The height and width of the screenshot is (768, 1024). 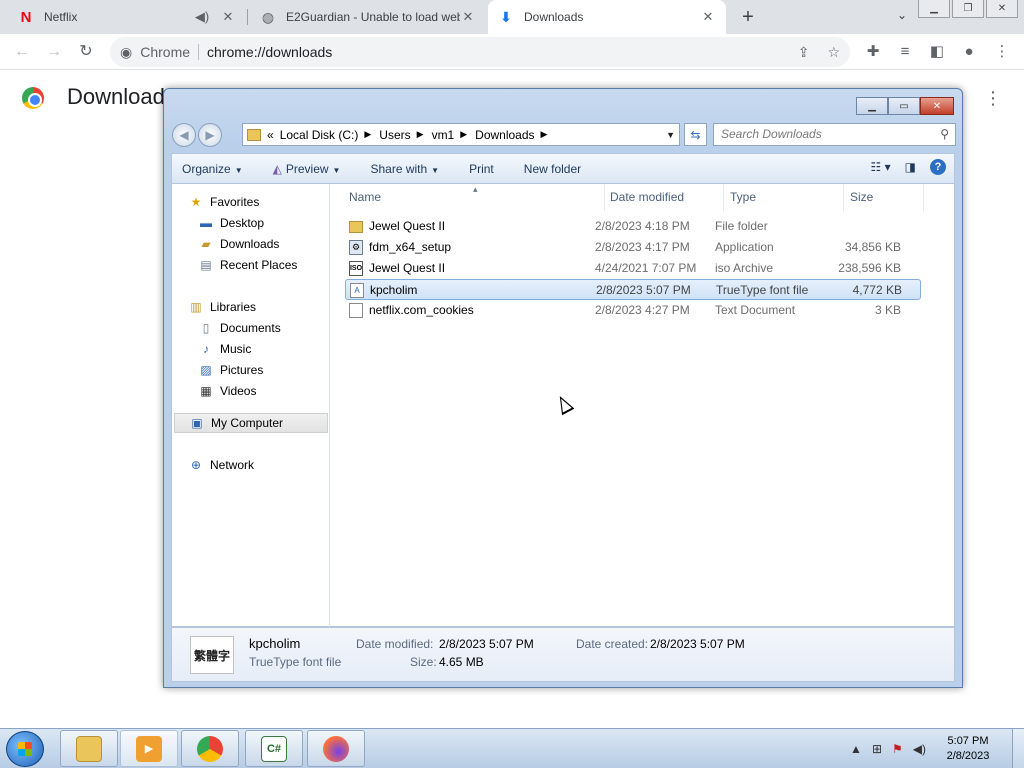 What do you see at coordinates (834, 134) in the screenshot?
I see `search-input: Search Downloads ⚲` at bounding box center [834, 134].